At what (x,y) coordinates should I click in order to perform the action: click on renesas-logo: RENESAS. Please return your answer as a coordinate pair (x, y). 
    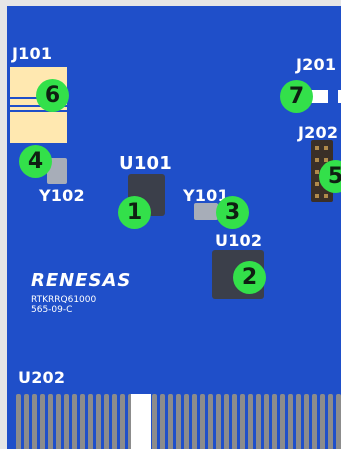
    Looking at the image, I should click on (81, 280).